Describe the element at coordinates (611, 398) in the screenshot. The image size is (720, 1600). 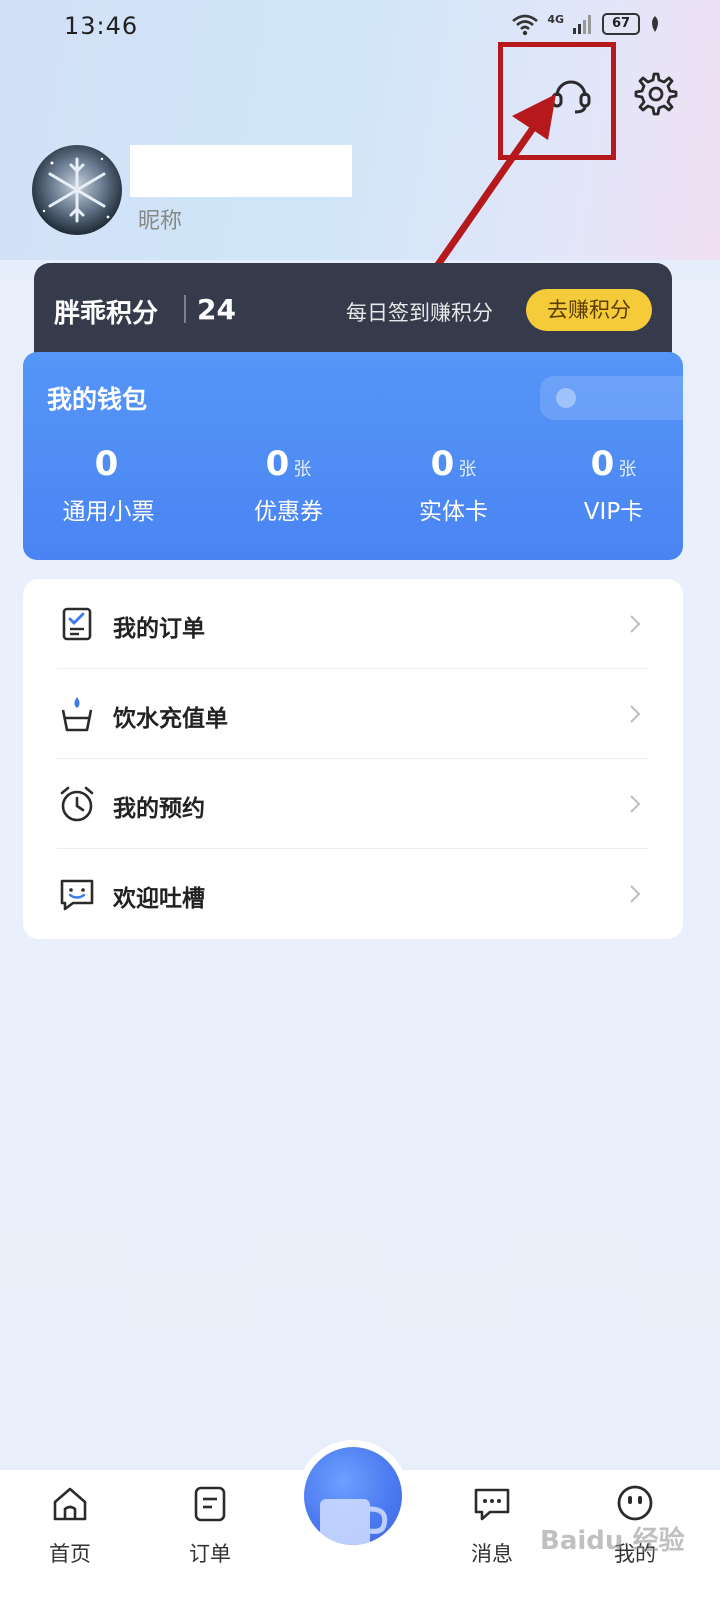
I see `wallet-toggle` at that location.